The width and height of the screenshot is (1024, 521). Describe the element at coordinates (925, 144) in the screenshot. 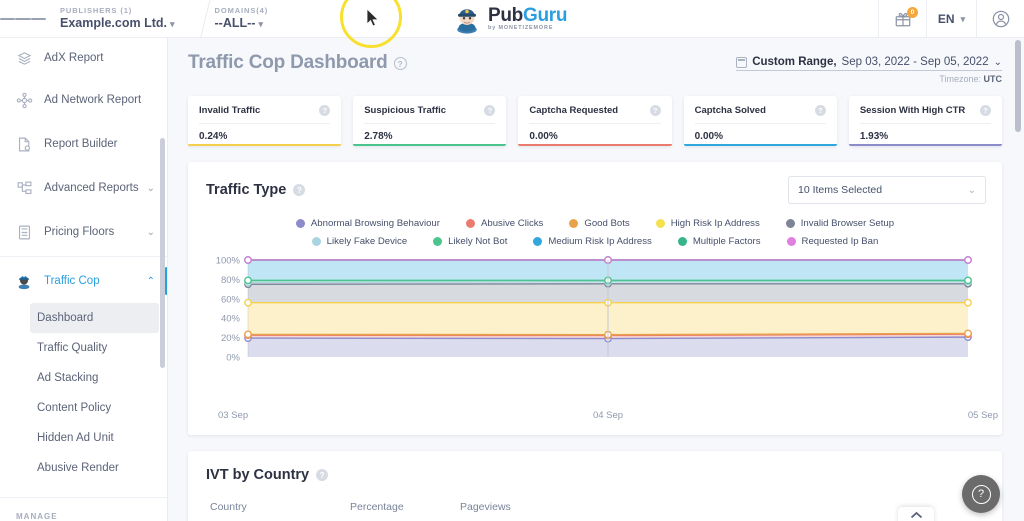

I see `metric-card-accent` at that location.